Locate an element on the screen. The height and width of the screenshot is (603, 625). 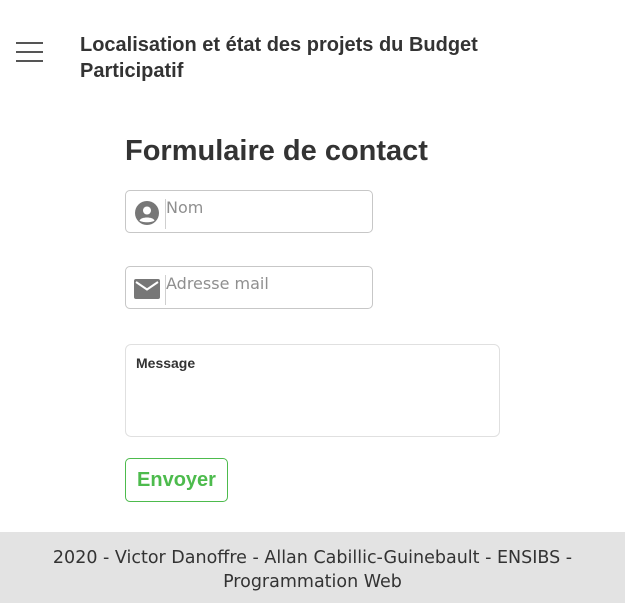
name-input is located at coordinates (266, 207).